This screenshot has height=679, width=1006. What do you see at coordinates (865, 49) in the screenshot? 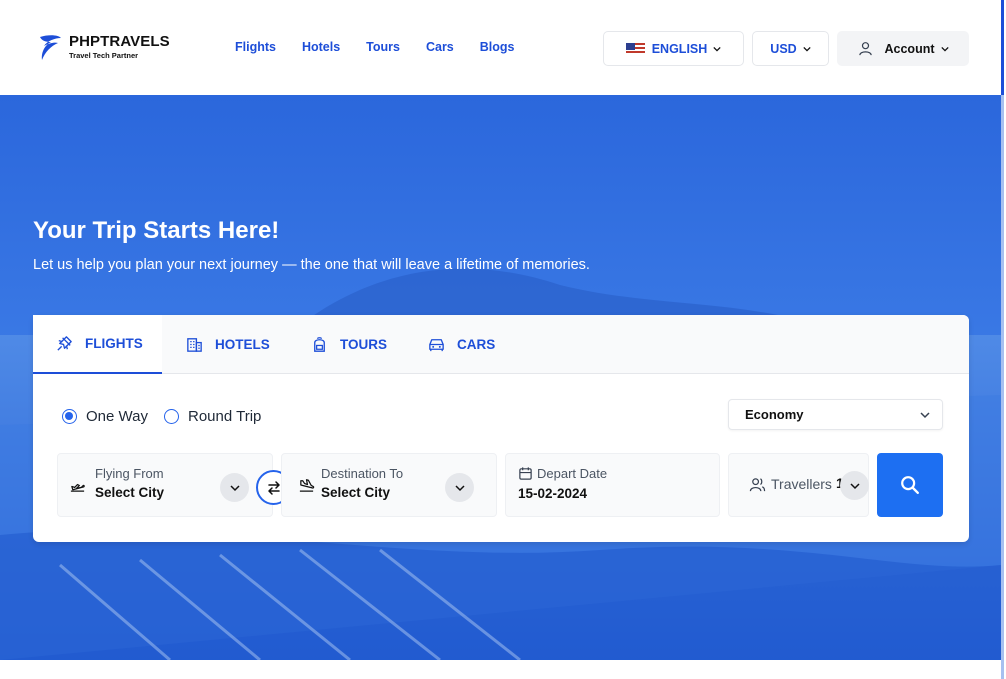
I see `user-icon` at bounding box center [865, 49].